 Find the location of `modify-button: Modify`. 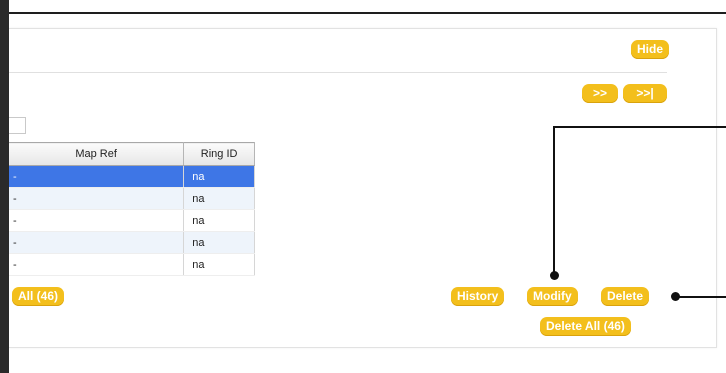

modify-button: Modify is located at coordinates (552, 296).